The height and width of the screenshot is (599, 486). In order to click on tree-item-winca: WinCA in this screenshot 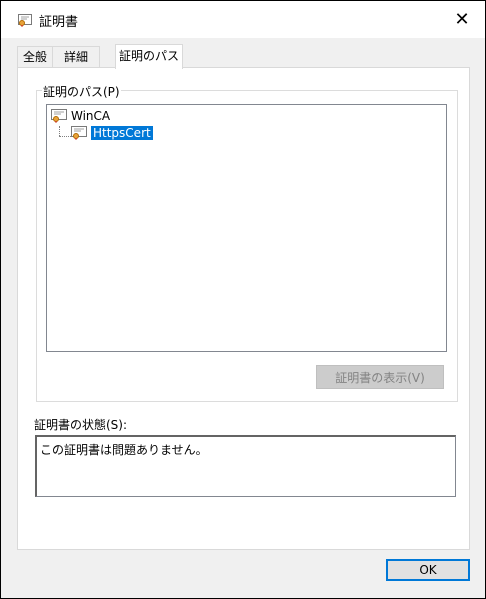, I will do `click(80, 116)`.